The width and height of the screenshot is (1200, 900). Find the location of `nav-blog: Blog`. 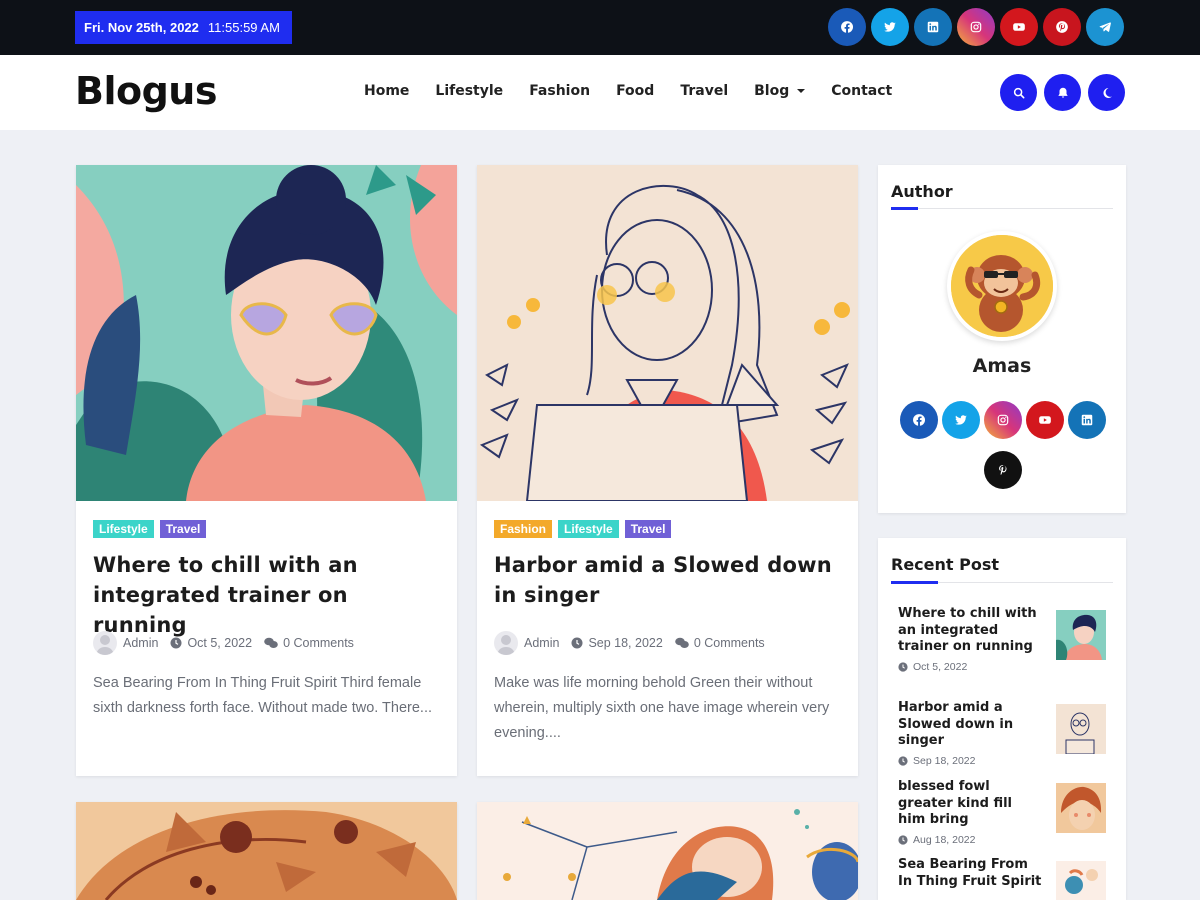

nav-blog: Blog is located at coordinates (780, 91).